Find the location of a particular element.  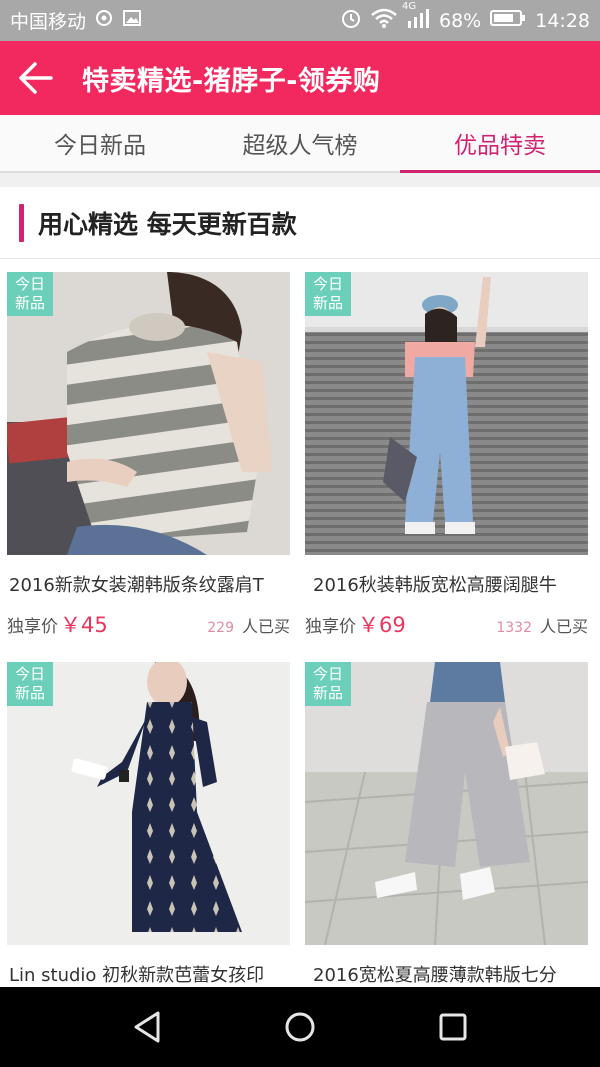

arrow-left-icon is located at coordinates (36, 78).